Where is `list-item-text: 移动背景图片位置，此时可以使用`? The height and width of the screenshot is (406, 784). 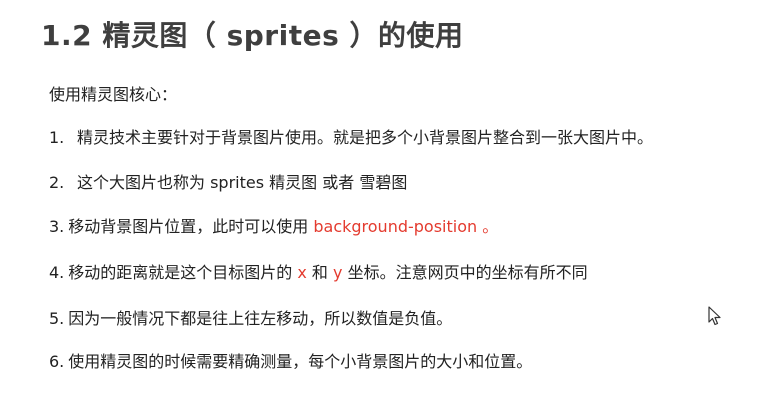 list-item-text: 移动背景图片位置，此时可以使用 is located at coordinates (191, 226).